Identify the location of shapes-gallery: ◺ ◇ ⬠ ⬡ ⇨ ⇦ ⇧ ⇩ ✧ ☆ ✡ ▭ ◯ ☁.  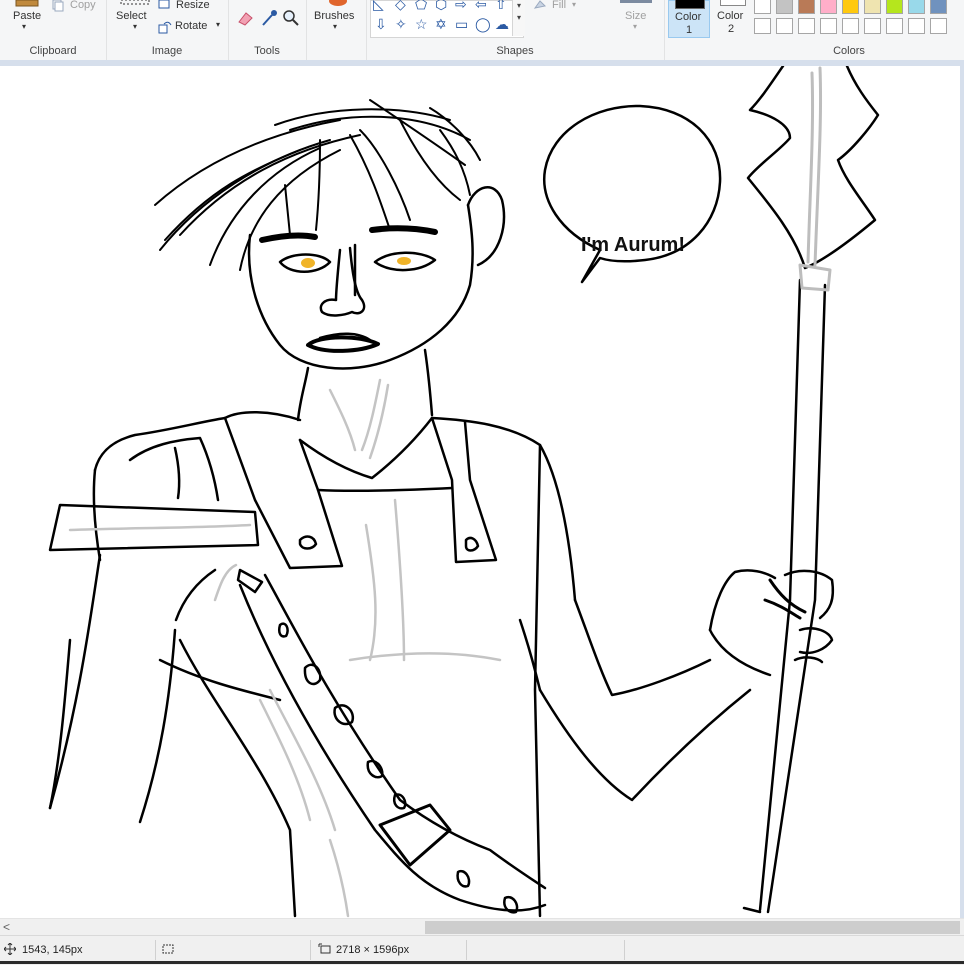
(447, 19).